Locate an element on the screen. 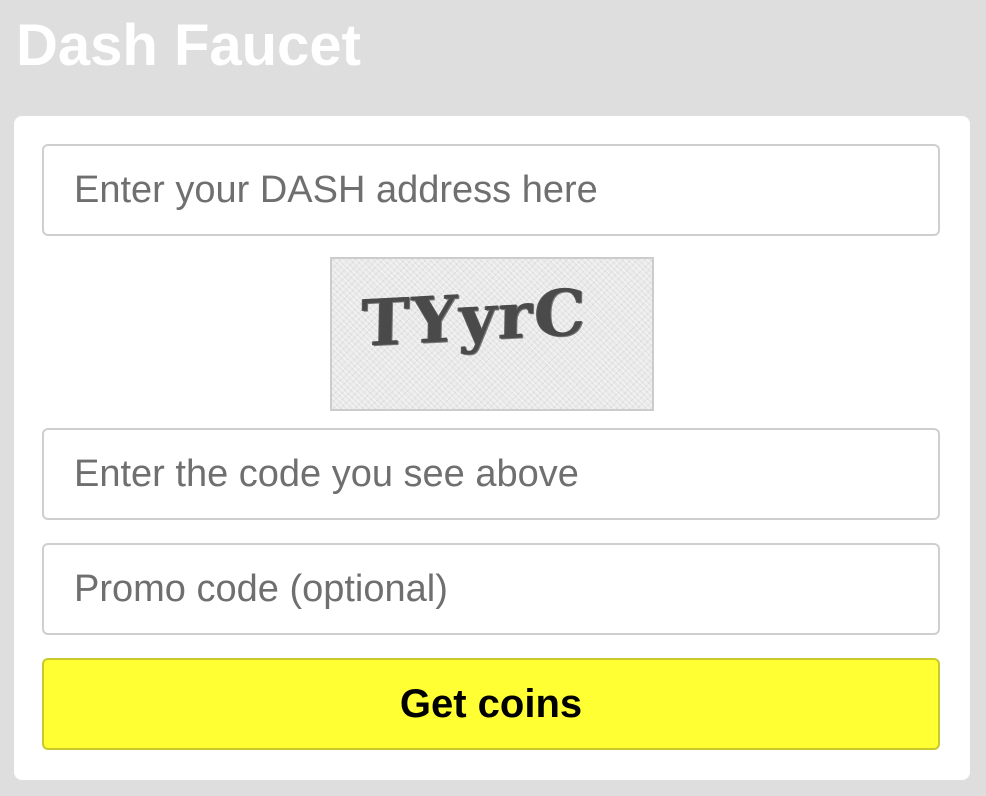 The width and height of the screenshot is (986, 796). captcha-image: TYyrC is located at coordinates (492, 334).